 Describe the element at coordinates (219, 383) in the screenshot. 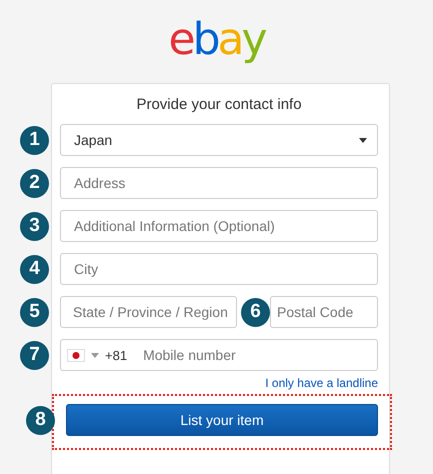

I see `landline-link: I only have a landline` at that location.